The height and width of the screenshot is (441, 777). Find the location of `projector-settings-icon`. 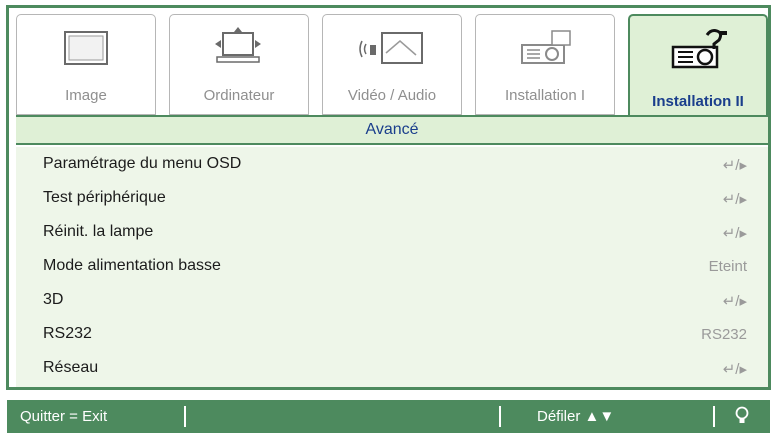

projector-settings-icon is located at coordinates (698, 50).